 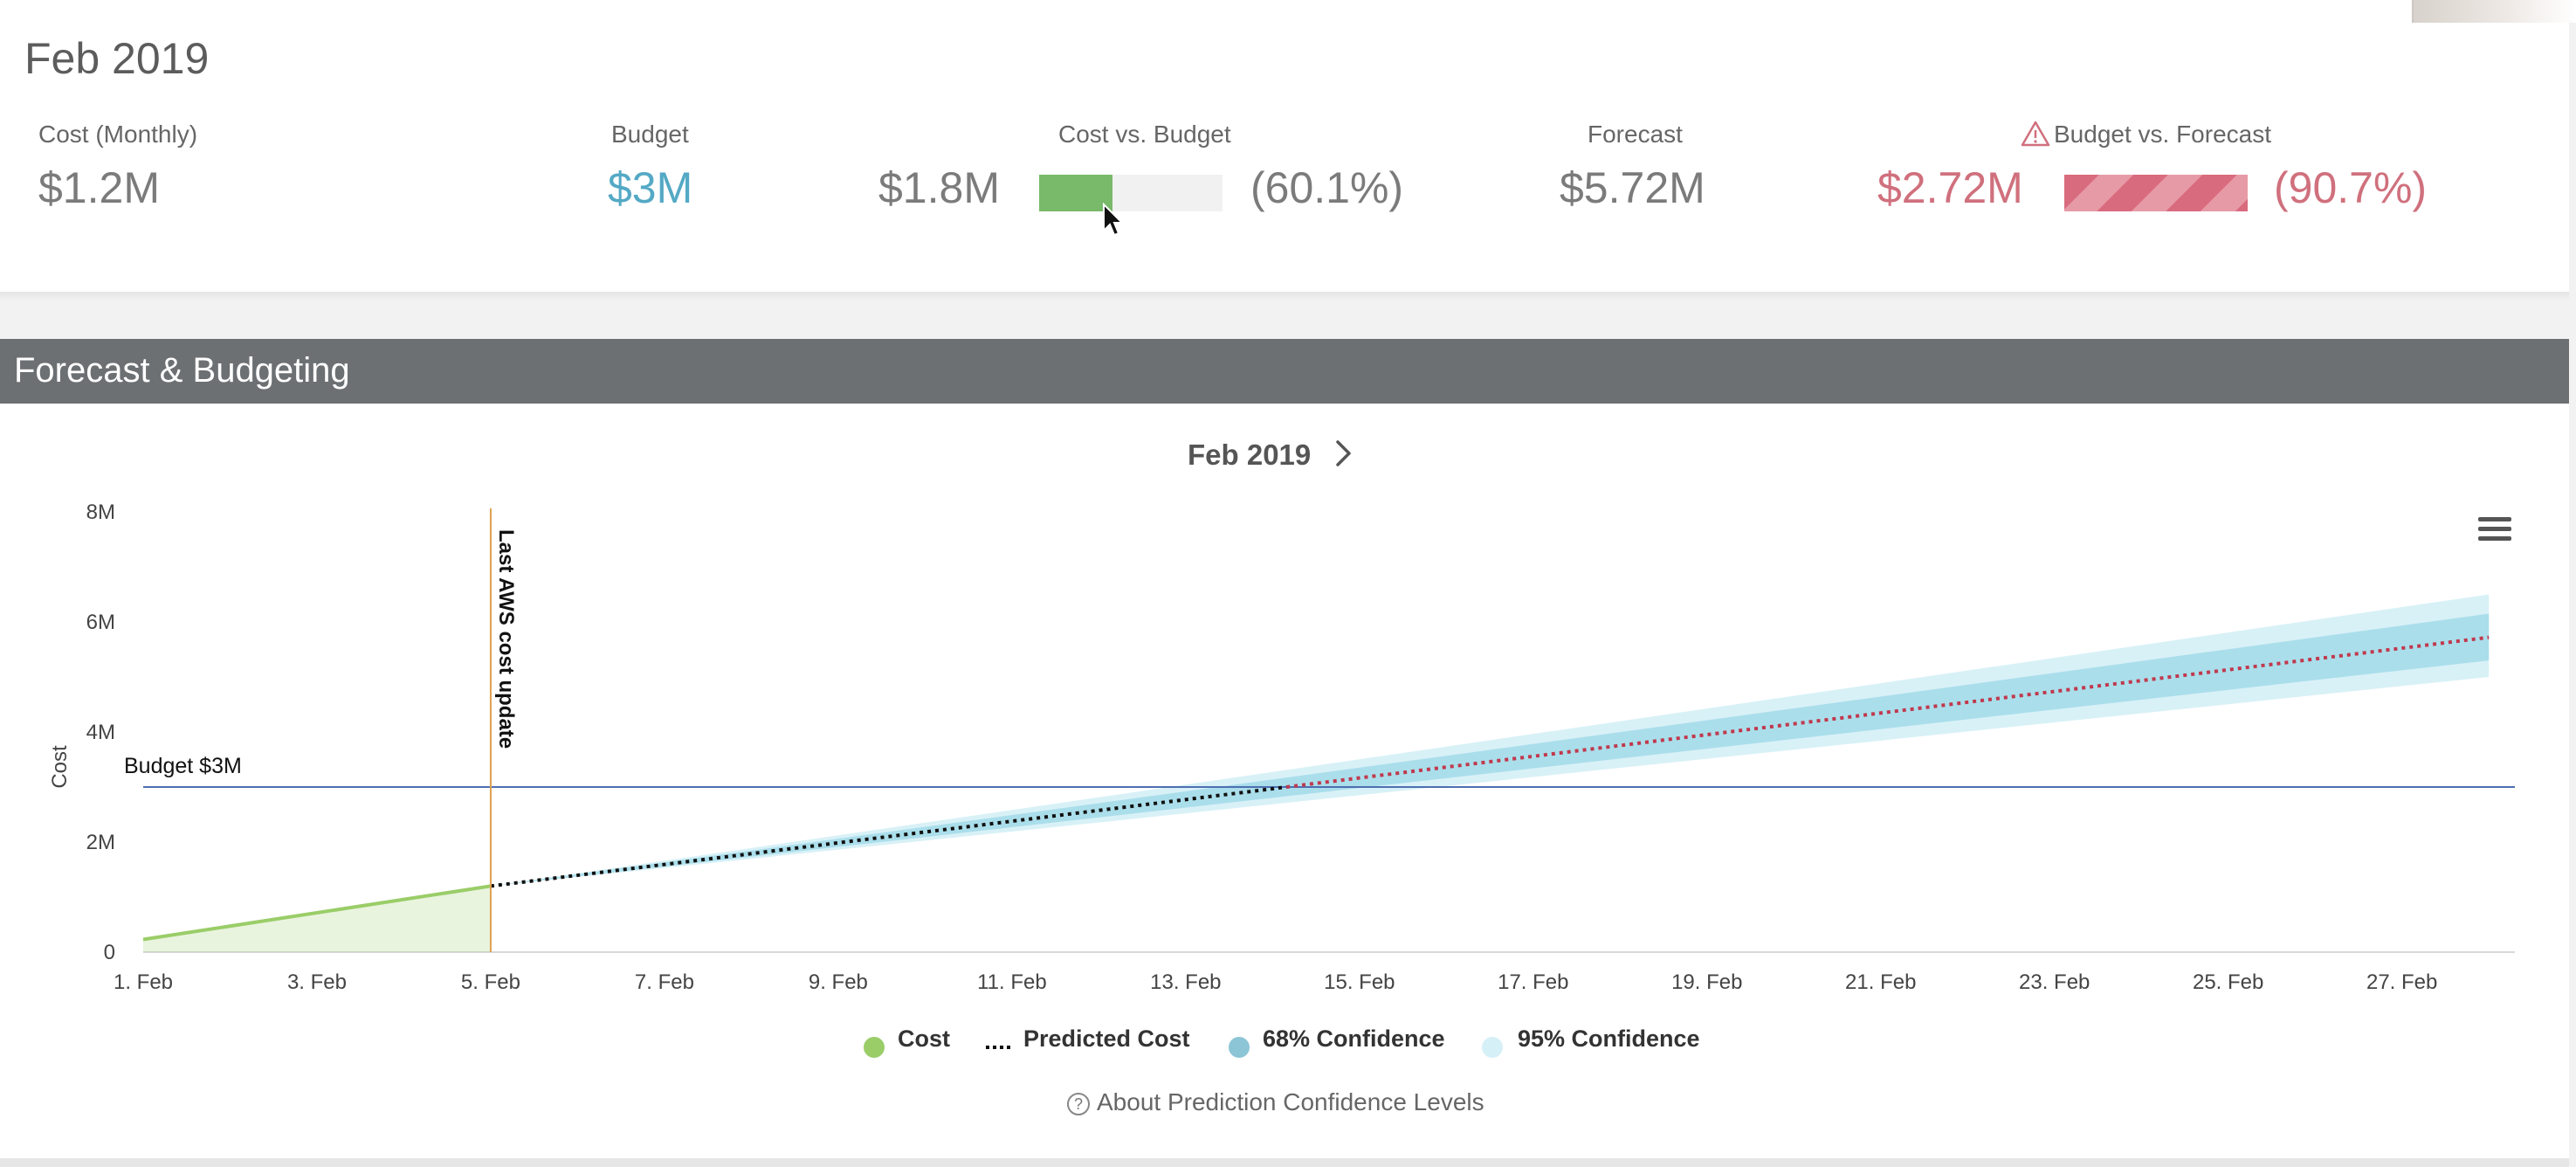 I want to click on y-tick-label: 6M, so click(x=100, y=622).